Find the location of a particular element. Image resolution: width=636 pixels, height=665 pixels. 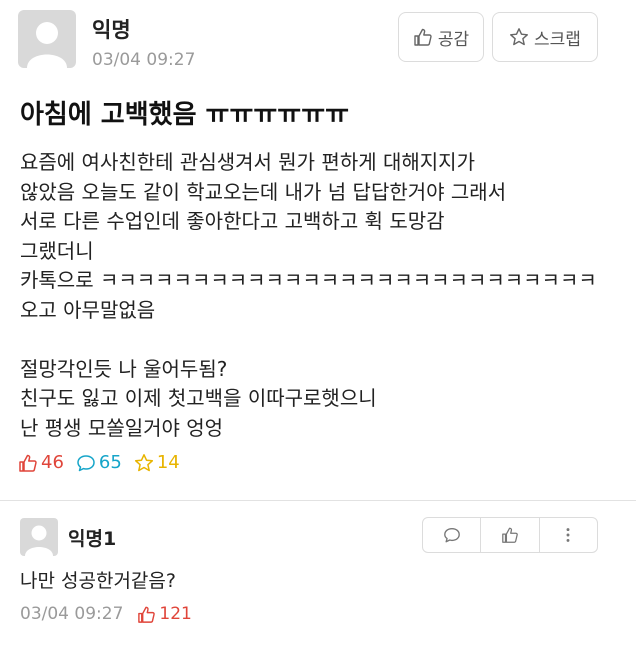

scrap-count: 14 is located at coordinates (157, 462).